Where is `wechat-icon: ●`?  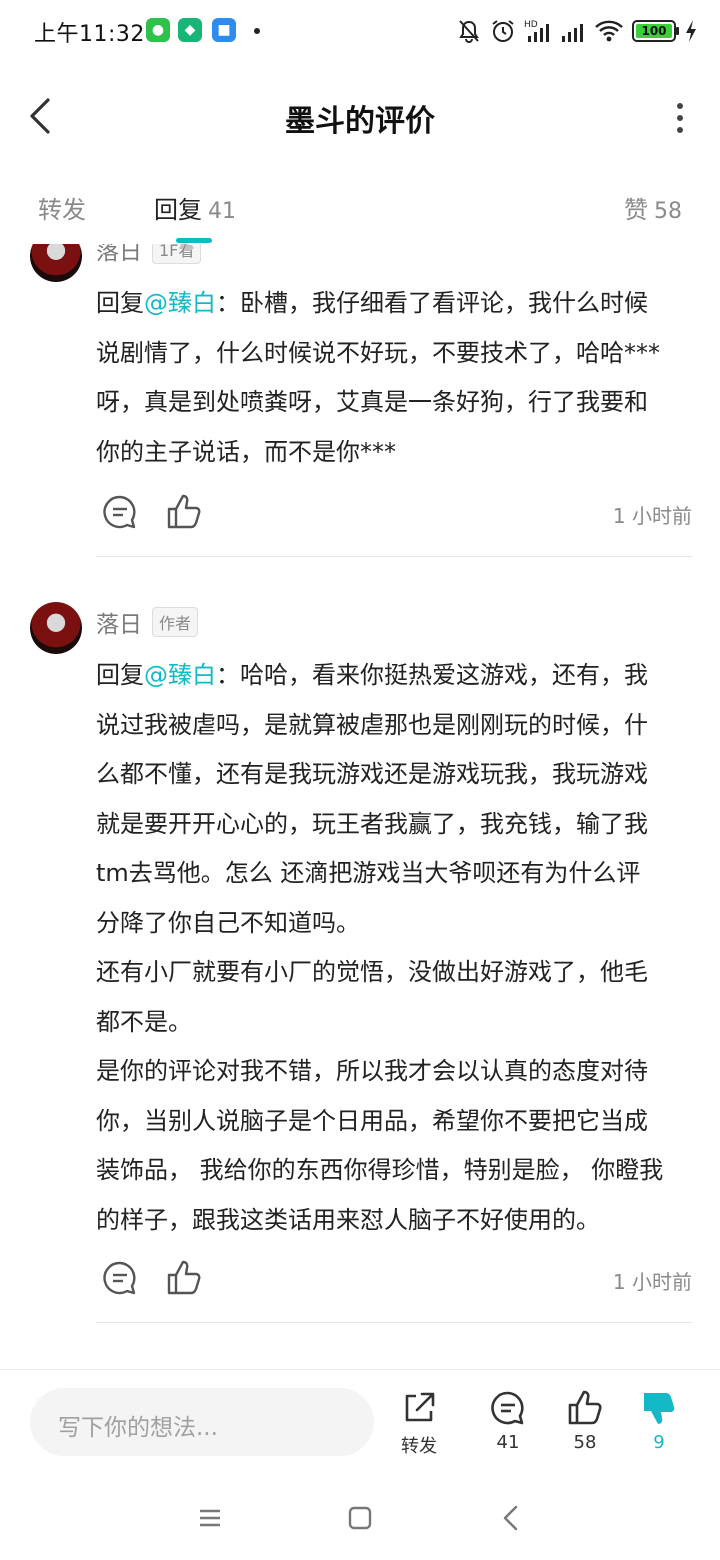 wechat-icon: ● is located at coordinates (158, 30).